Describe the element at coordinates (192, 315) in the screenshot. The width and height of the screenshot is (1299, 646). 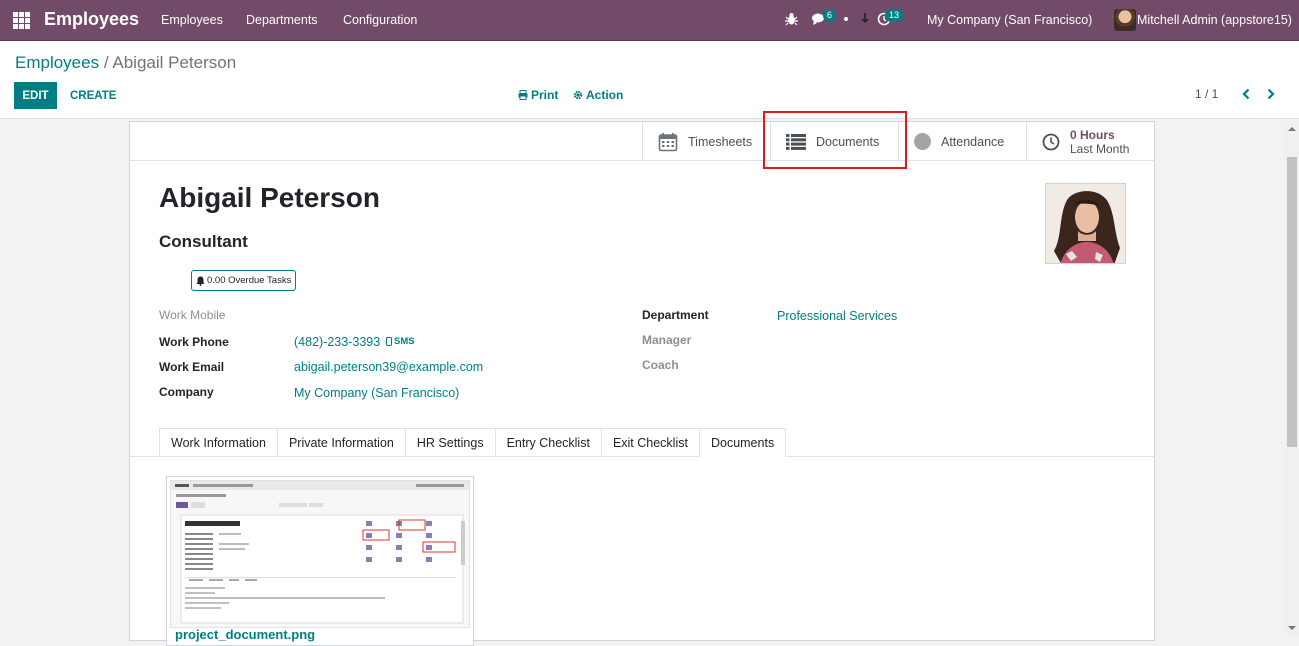
I see `work-mobile-label: Work Mobile` at that location.